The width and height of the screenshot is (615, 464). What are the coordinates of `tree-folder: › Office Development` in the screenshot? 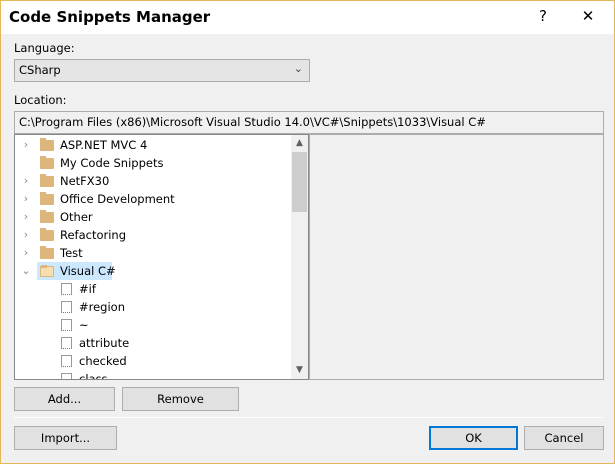 It's located at (153, 199).